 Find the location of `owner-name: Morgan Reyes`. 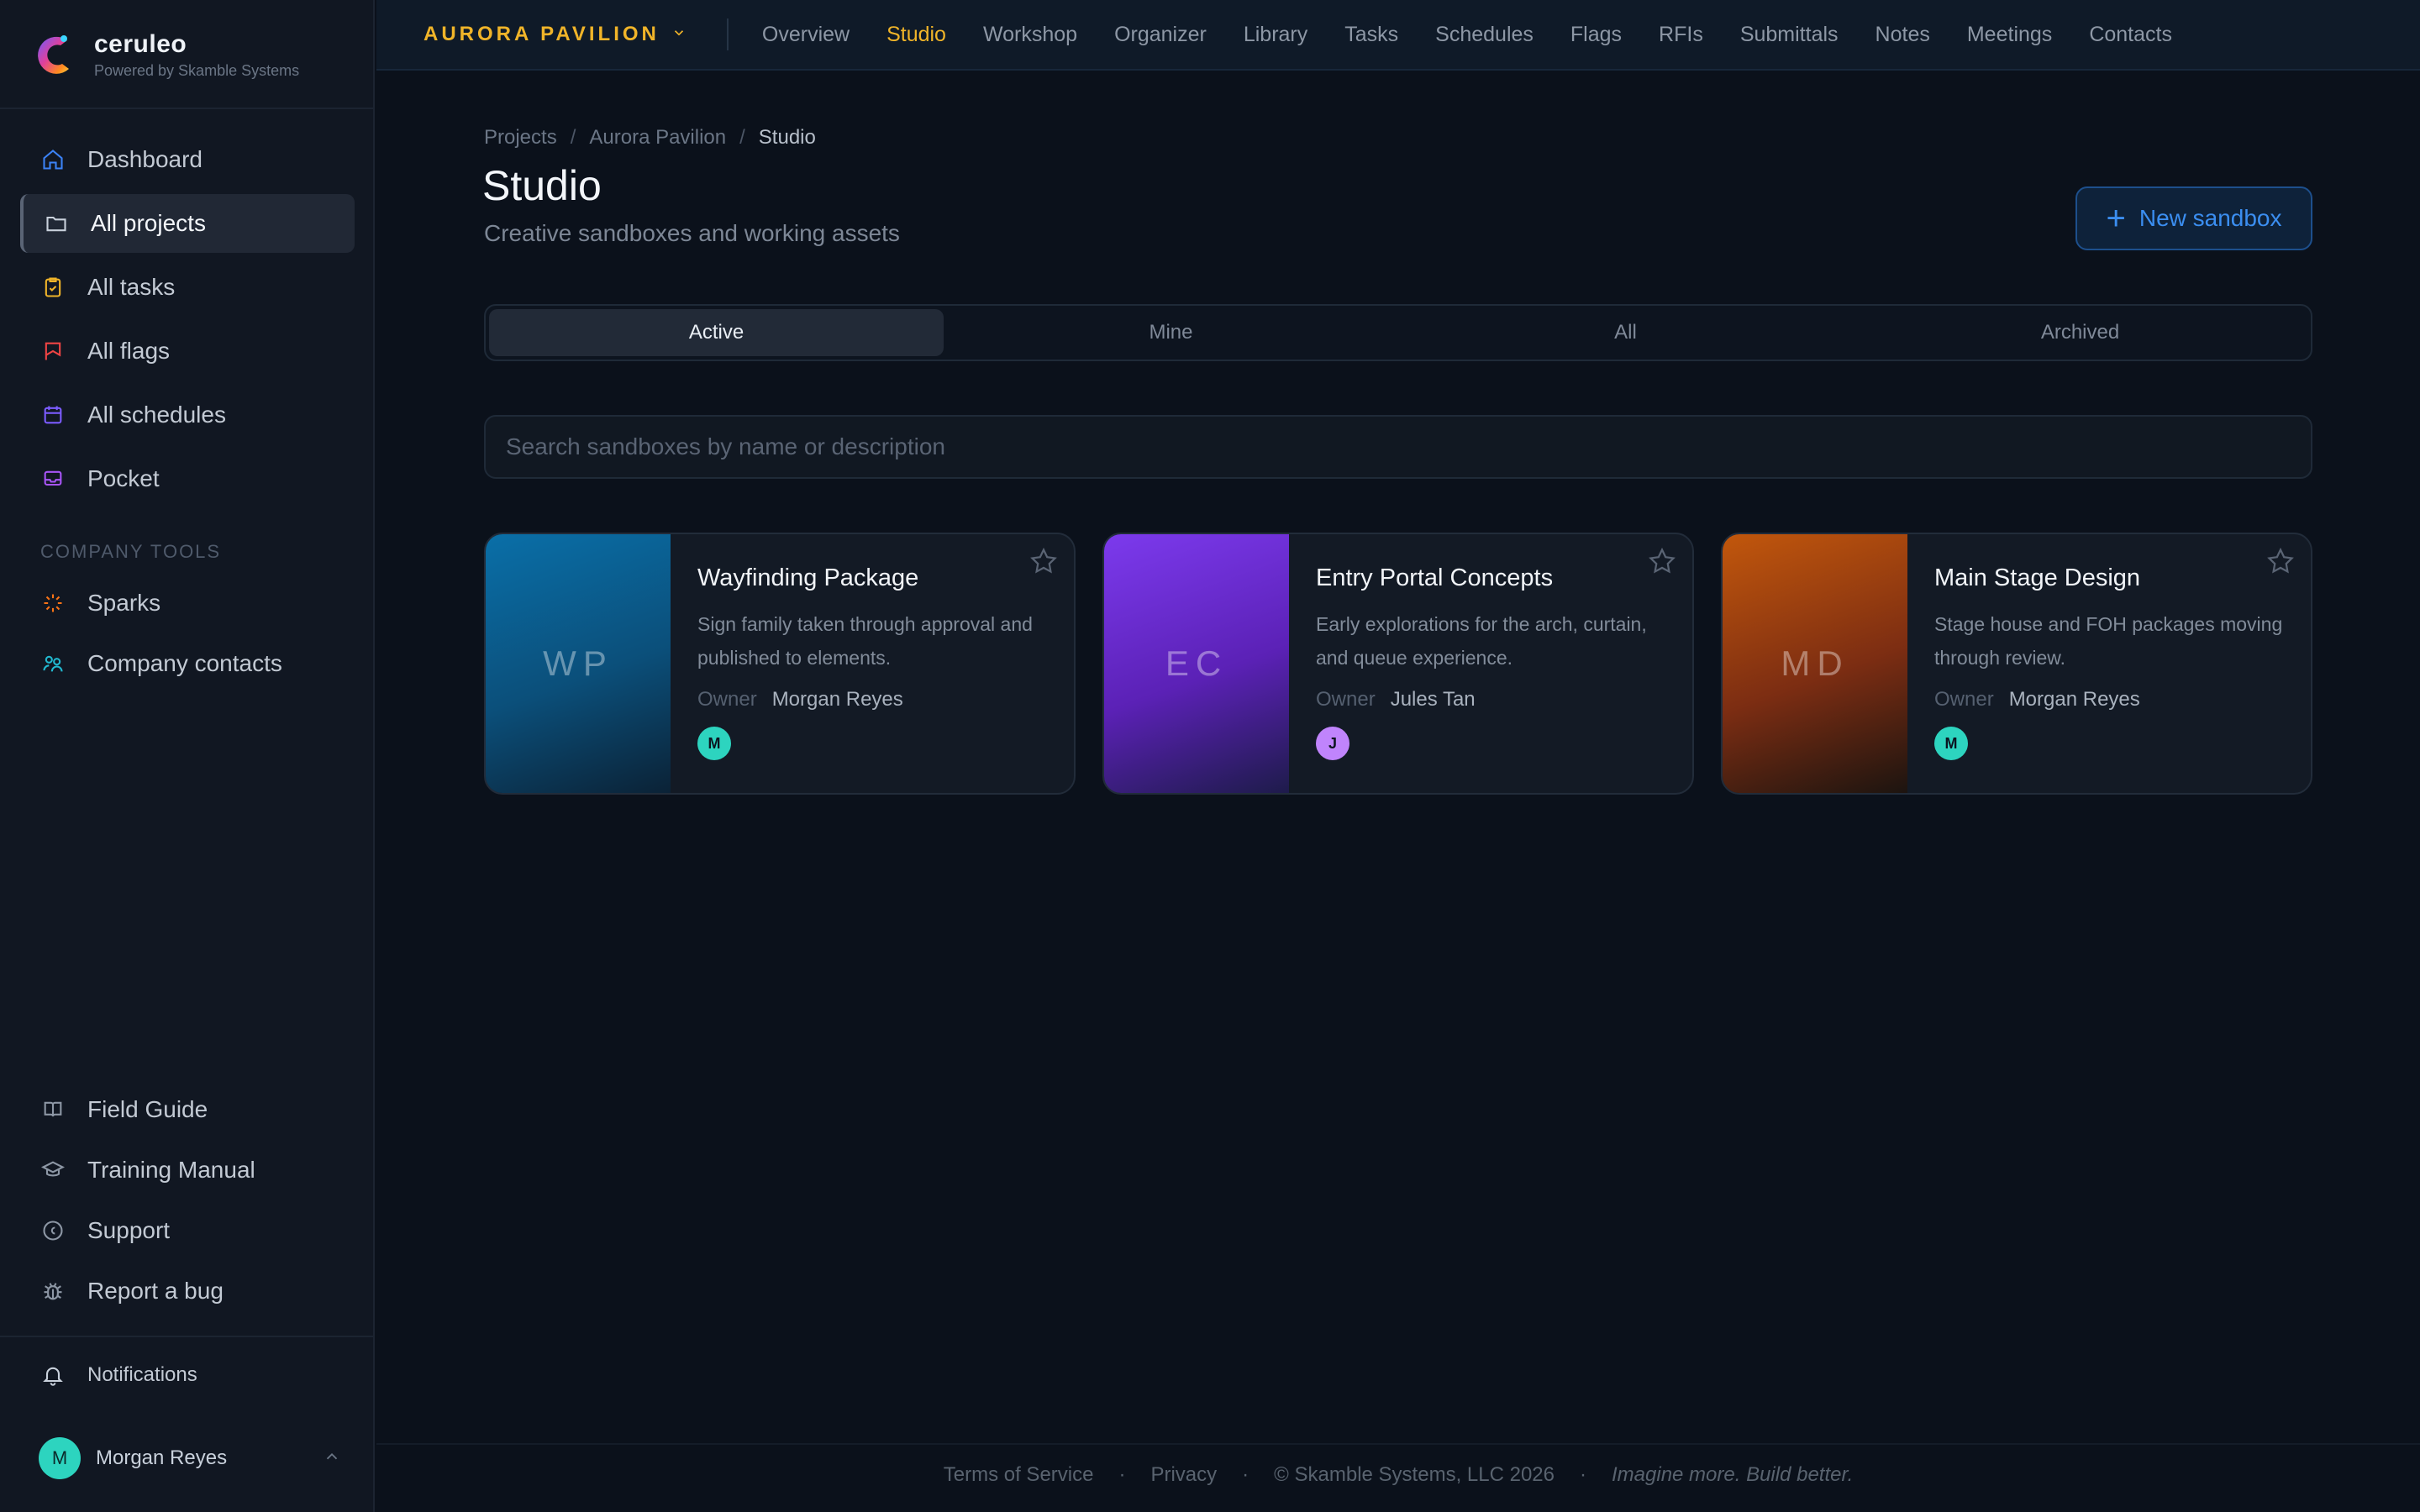

owner-name: Morgan Reyes is located at coordinates (837, 699).